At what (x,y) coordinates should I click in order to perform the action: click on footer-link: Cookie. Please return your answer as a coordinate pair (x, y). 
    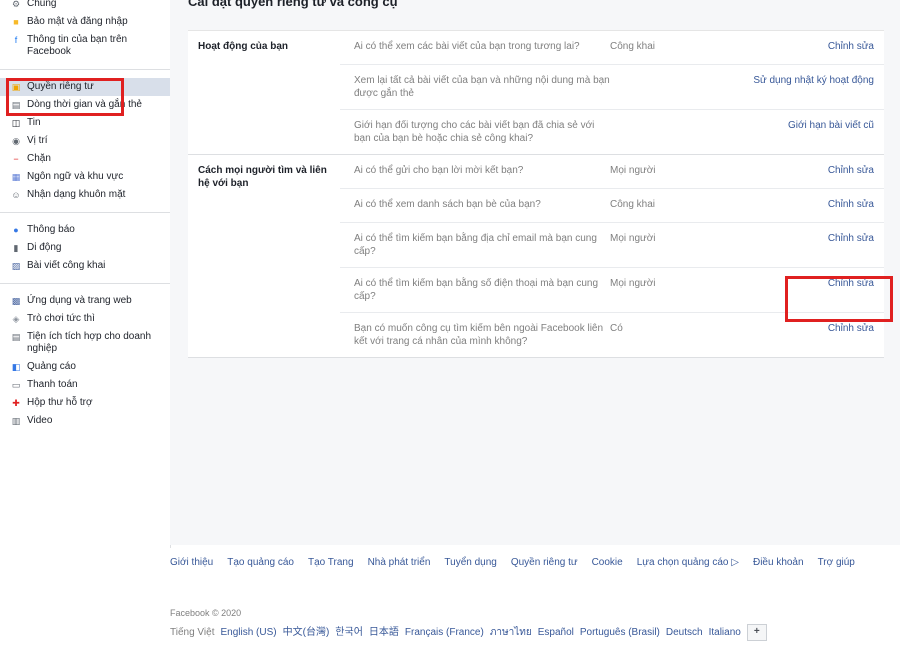
    Looking at the image, I should click on (607, 562).